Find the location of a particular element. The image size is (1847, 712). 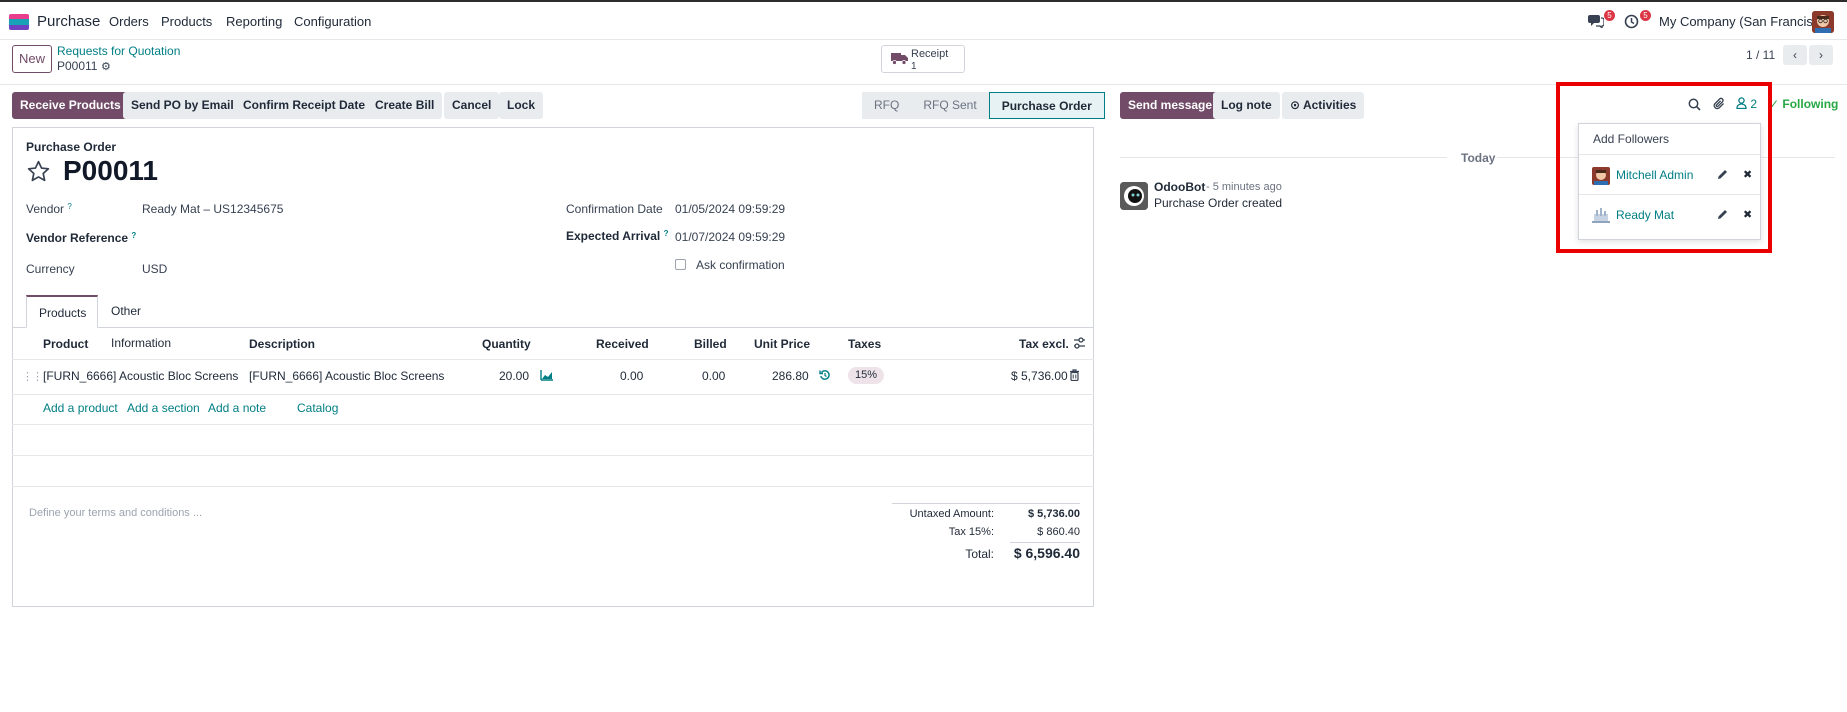

receipt-smart-button: Receipt 1 is located at coordinates (923, 59).